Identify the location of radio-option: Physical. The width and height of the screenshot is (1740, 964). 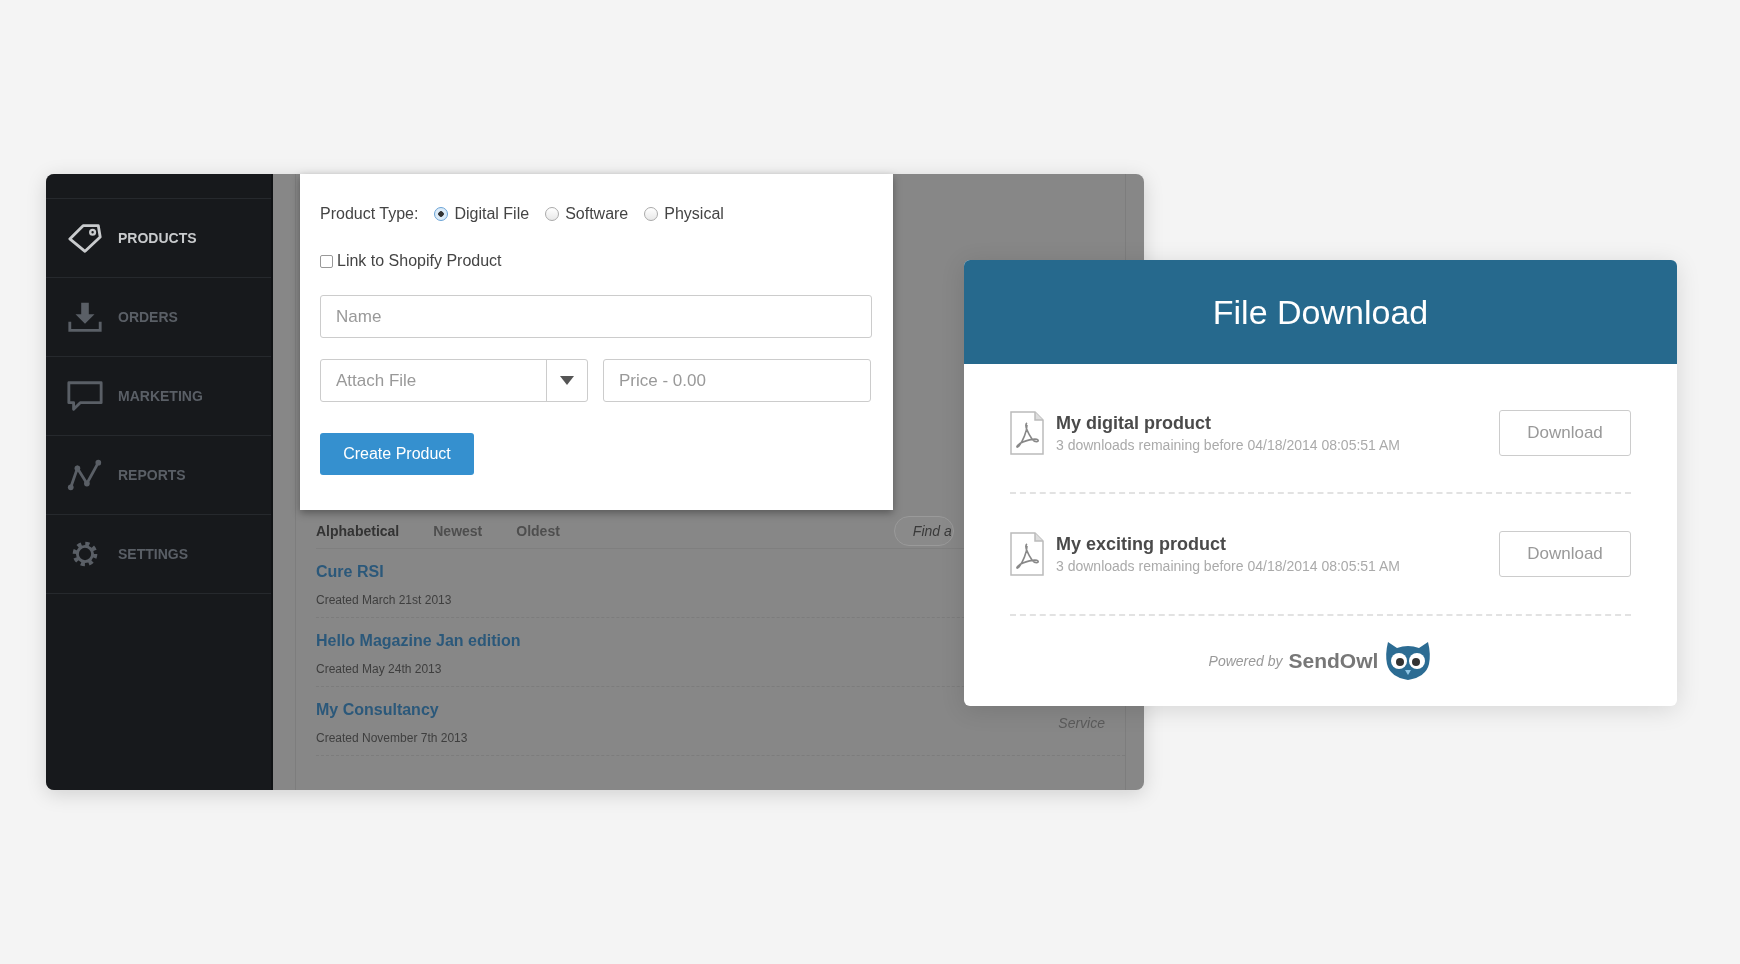
(684, 214).